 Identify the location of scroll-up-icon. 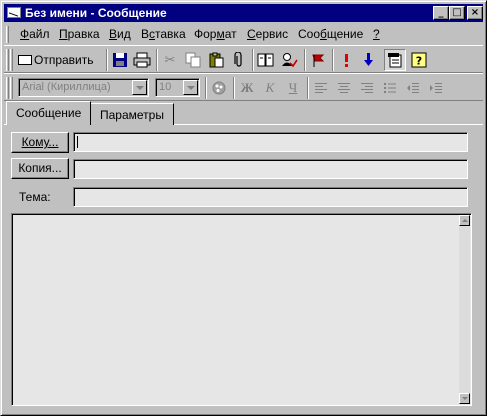
(464, 220).